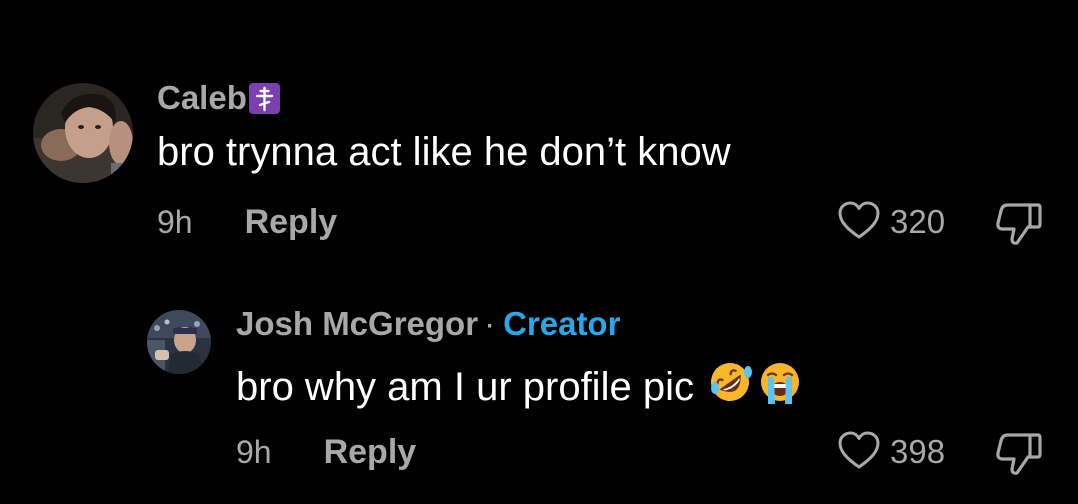 Image resolution: width=1078 pixels, height=504 pixels. I want to click on thumbs-down-icon, so click(1019, 457).